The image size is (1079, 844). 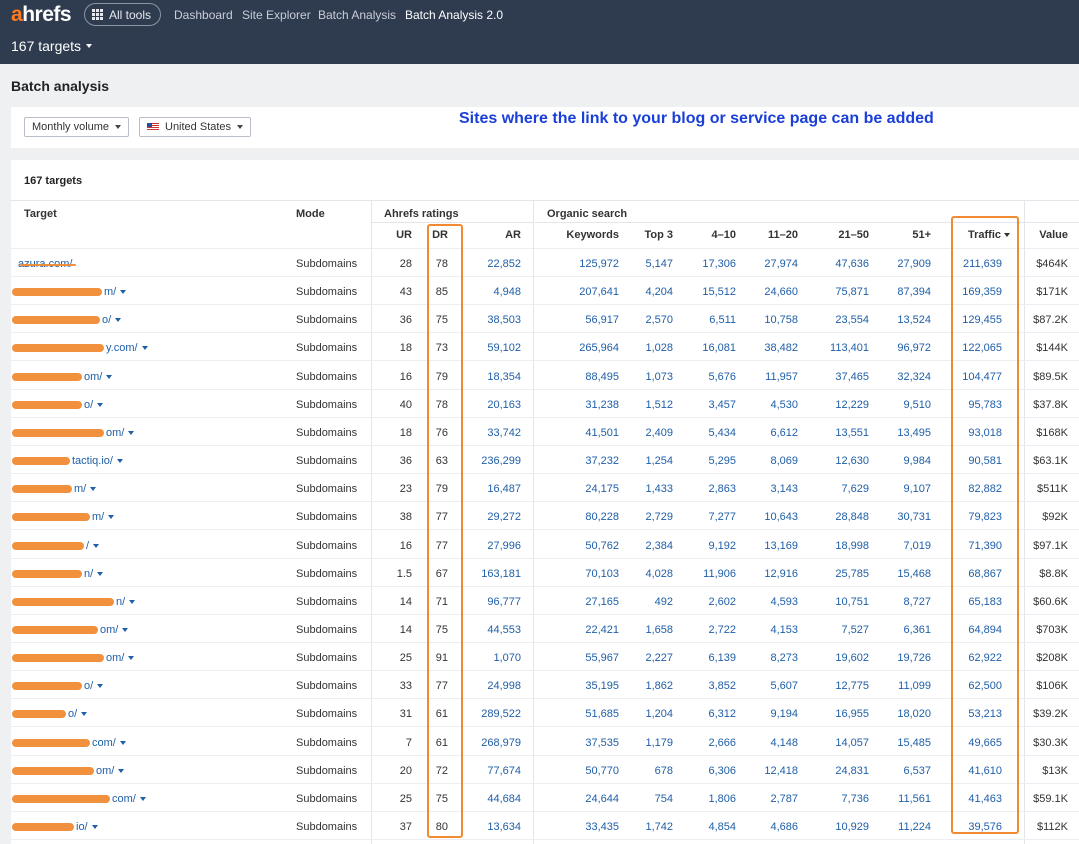 I want to click on ar-cell: 96,777, so click(x=491, y=602).